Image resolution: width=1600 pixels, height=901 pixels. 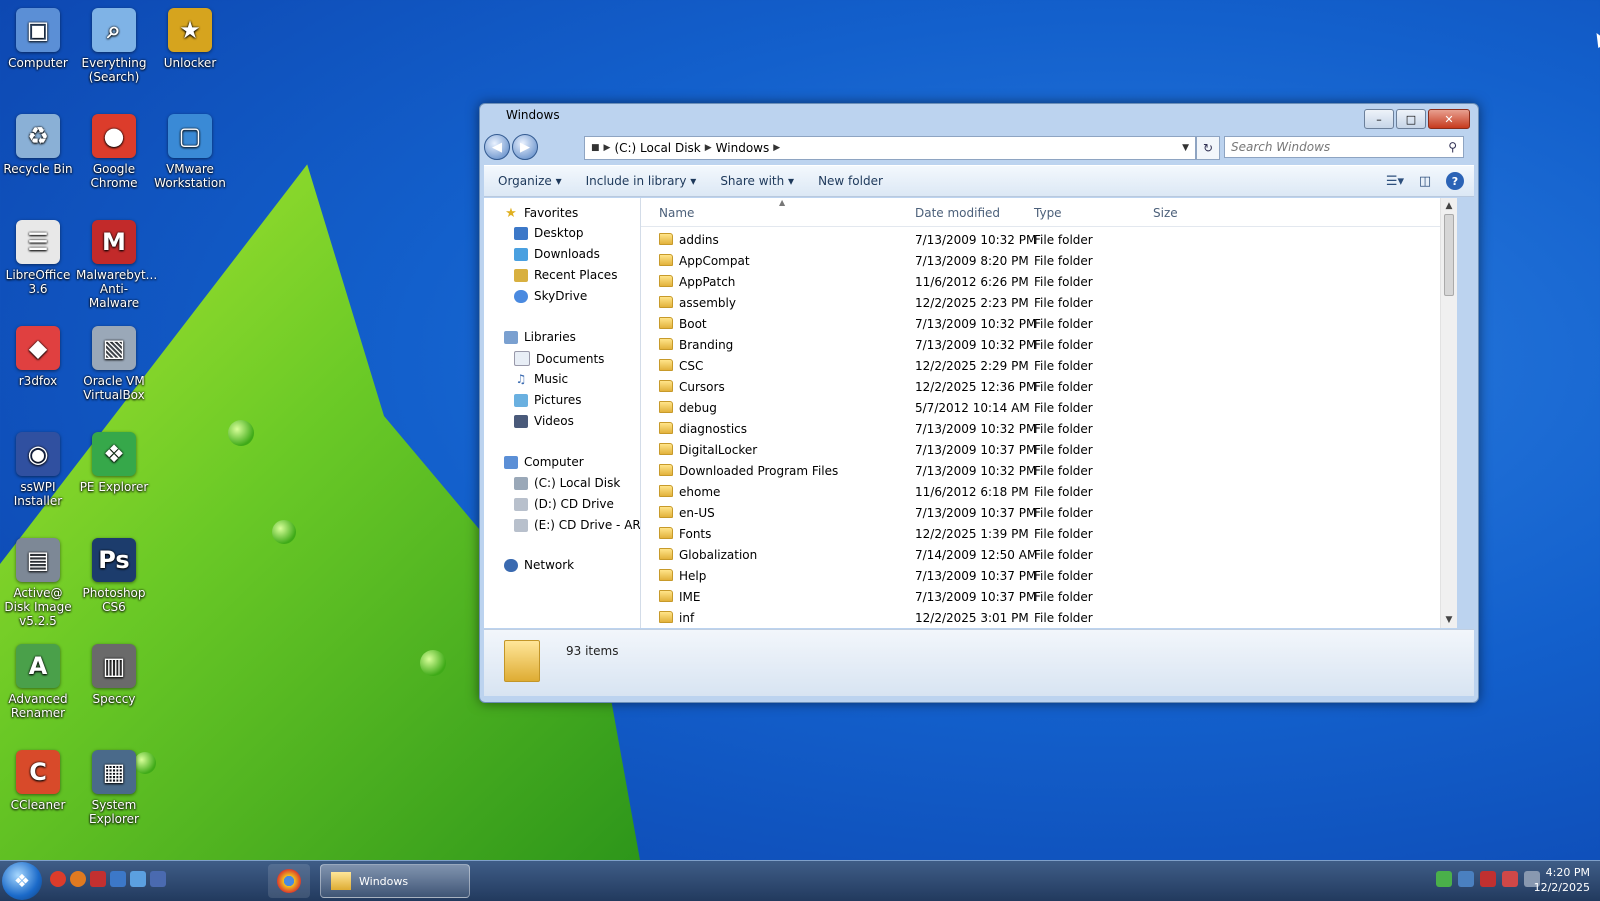 What do you see at coordinates (38, 583) in the screenshot?
I see `desktop-icon-active-disk-image: ▤ Active@ Disk Image v5.2.5` at bounding box center [38, 583].